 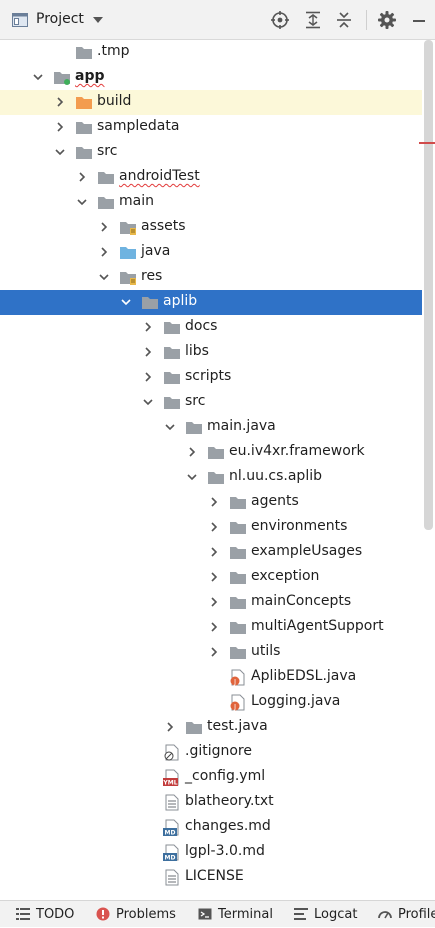 What do you see at coordinates (237, 726) in the screenshot?
I see `tree-item-label: test.java` at bounding box center [237, 726].